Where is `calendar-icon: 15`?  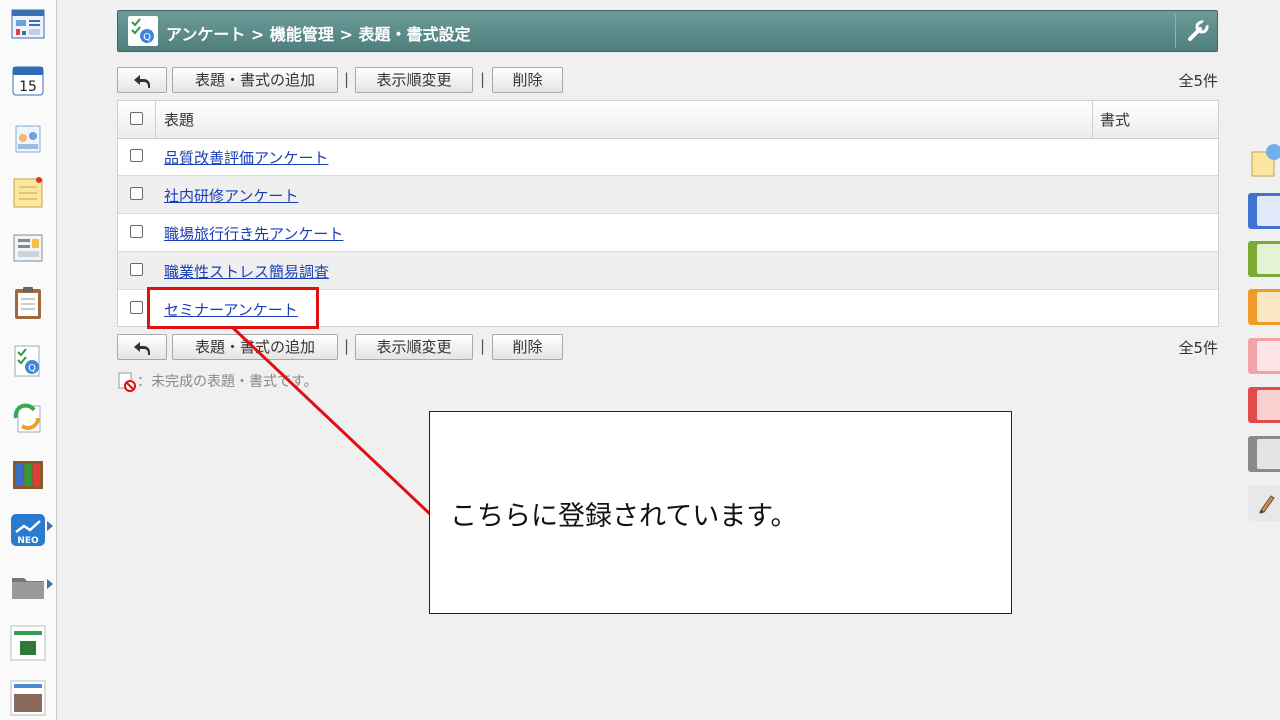 calendar-icon: 15 is located at coordinates (28, 80).